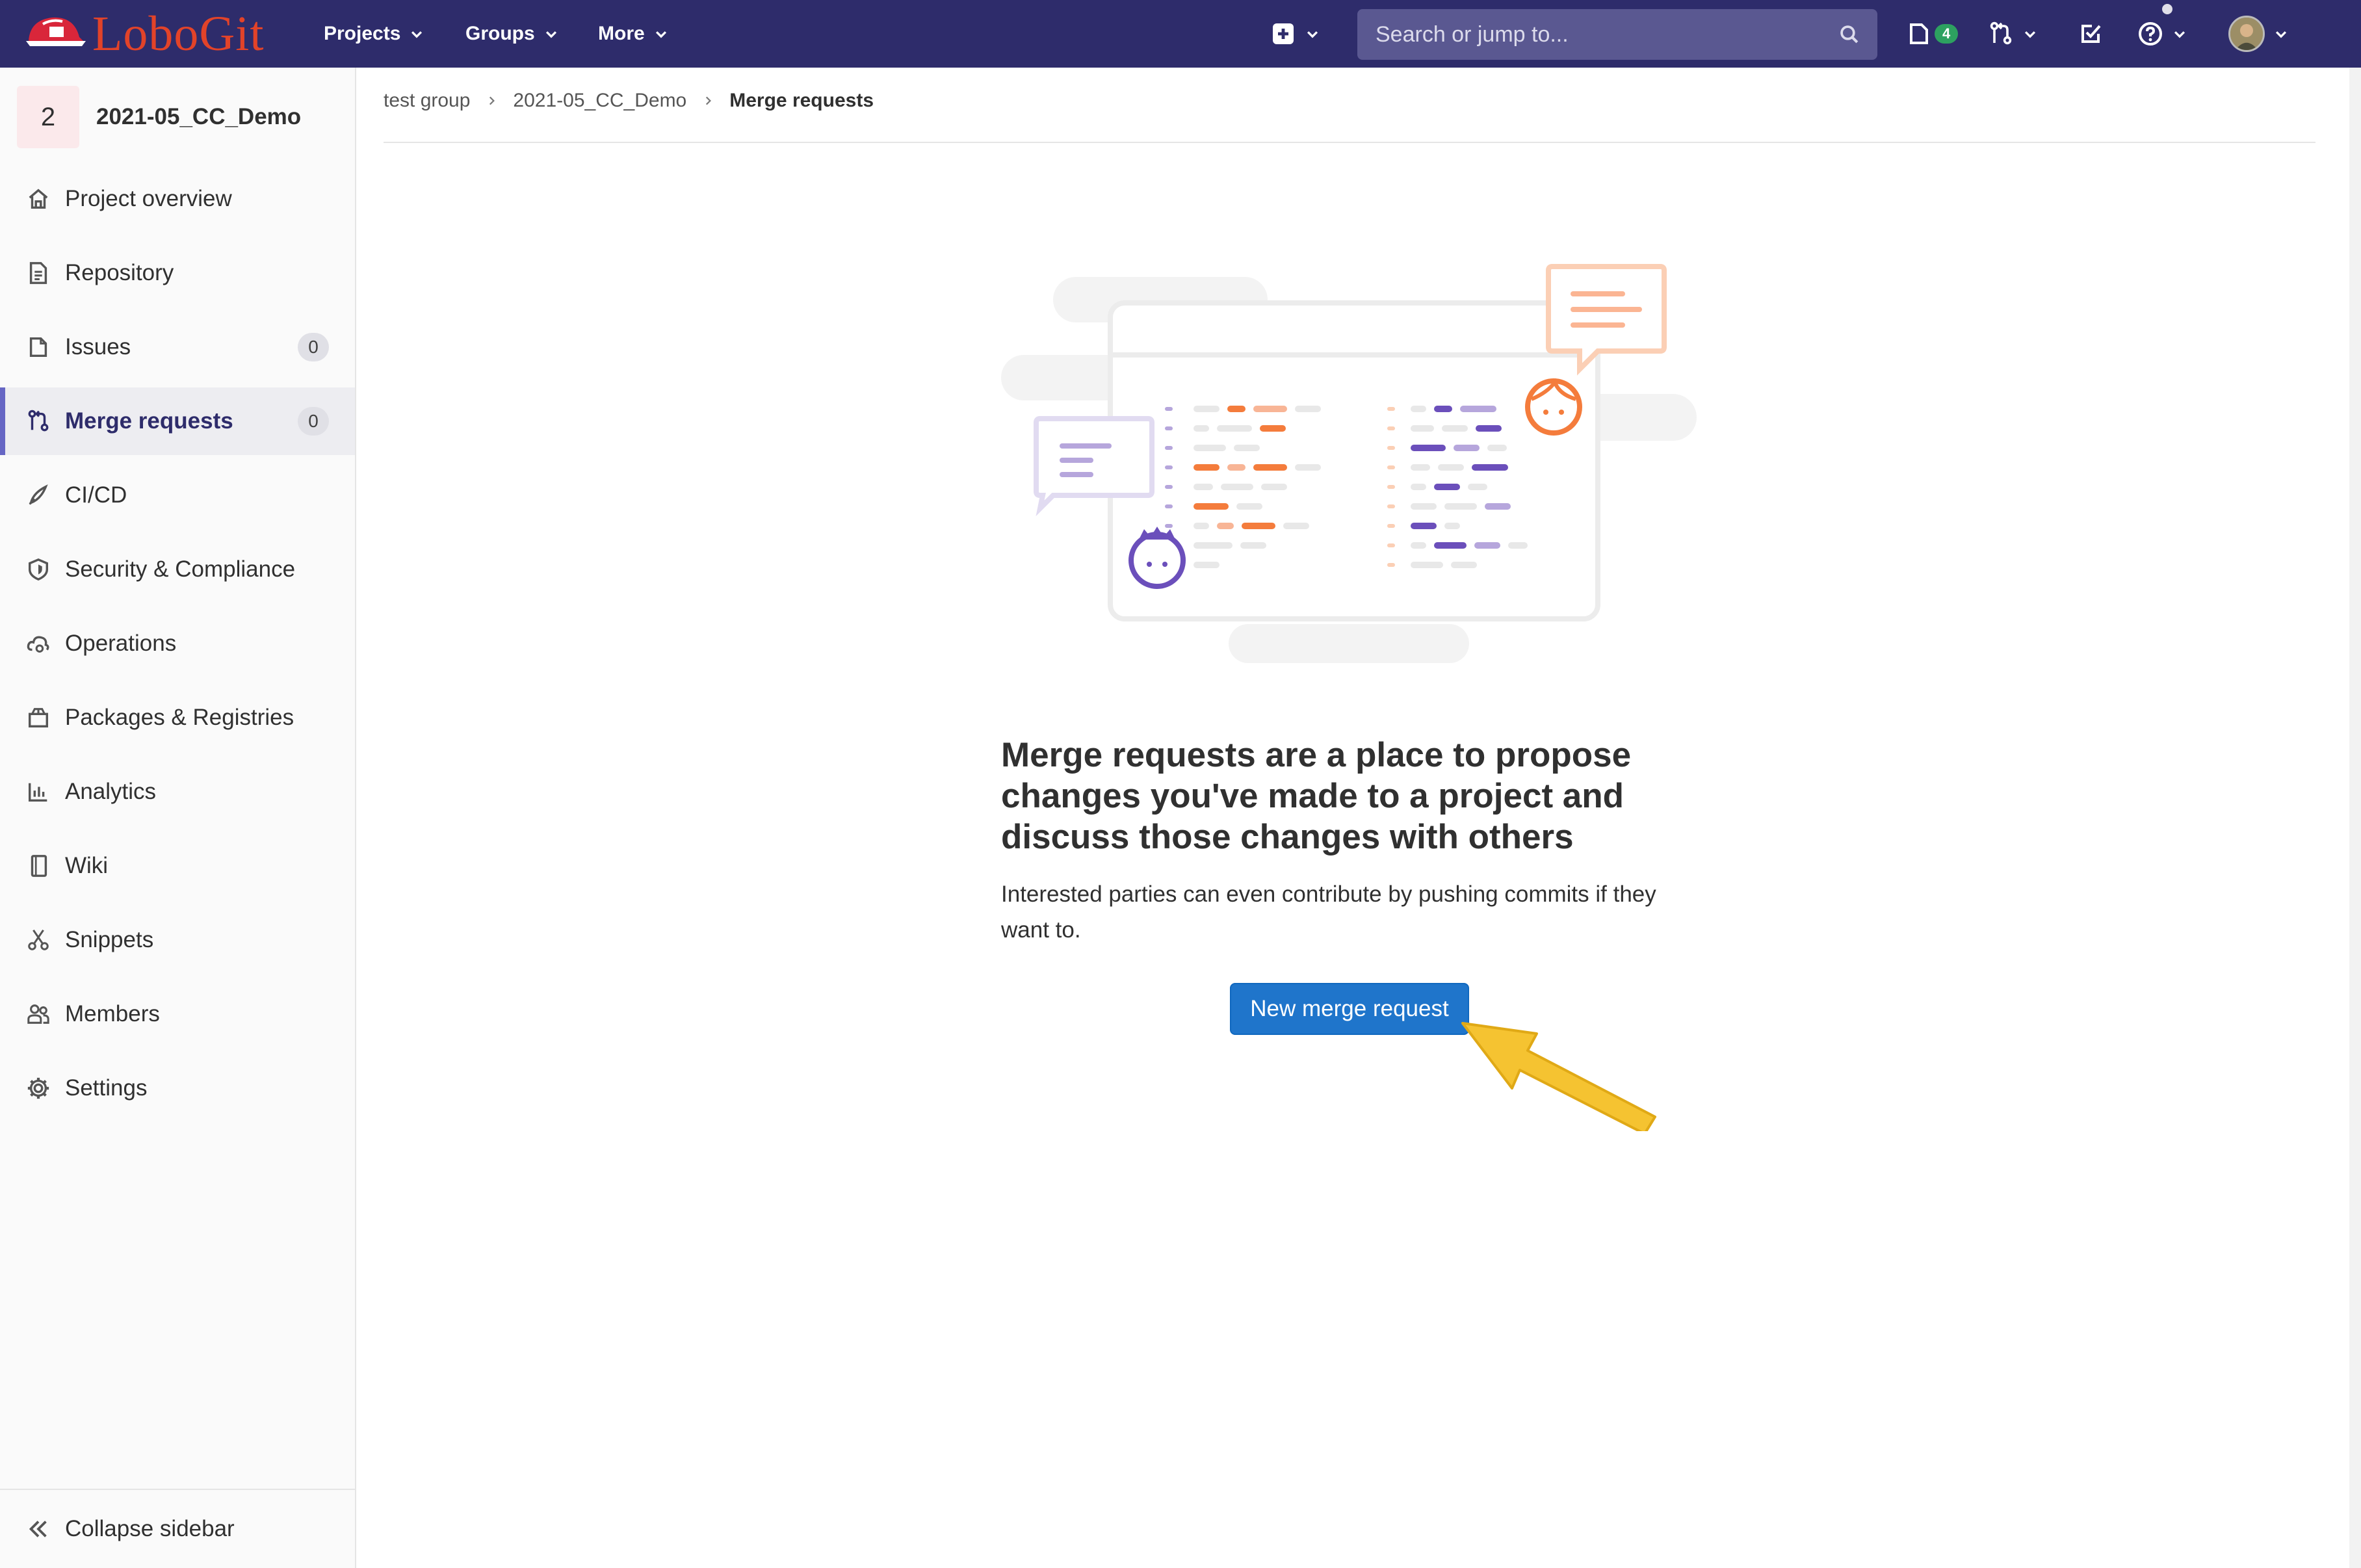 The image size is (2361, 1568). Describe the element at coordinates (199, 116) in the screenshot. I see `project-name: 2021-05_CC_Demo` at that location.